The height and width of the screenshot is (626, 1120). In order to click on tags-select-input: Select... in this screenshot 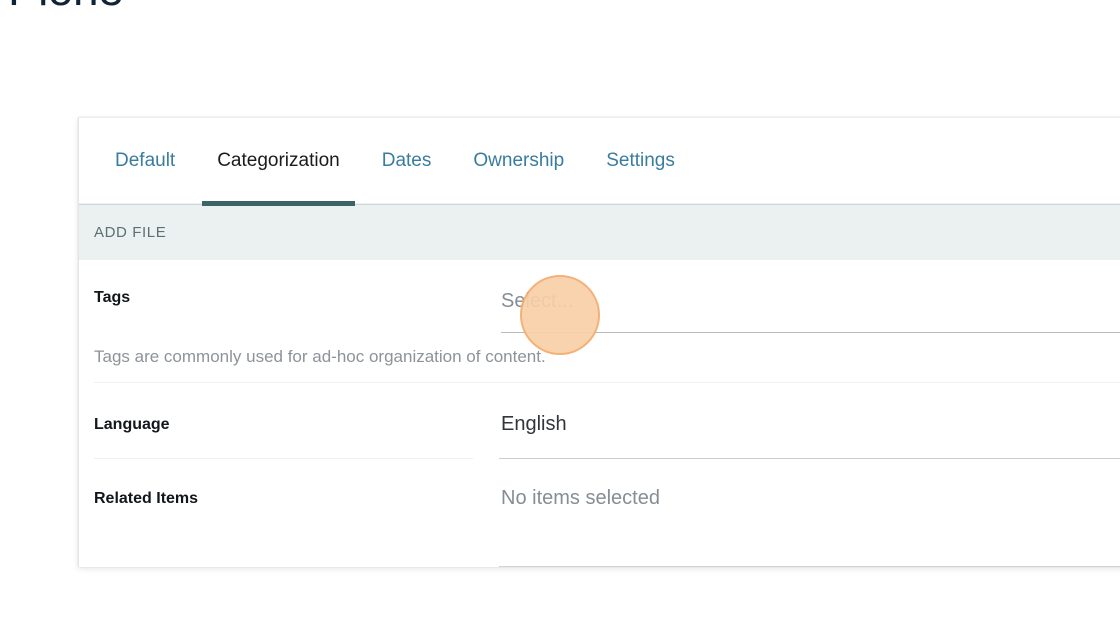, I will do `click(810, 310)`.